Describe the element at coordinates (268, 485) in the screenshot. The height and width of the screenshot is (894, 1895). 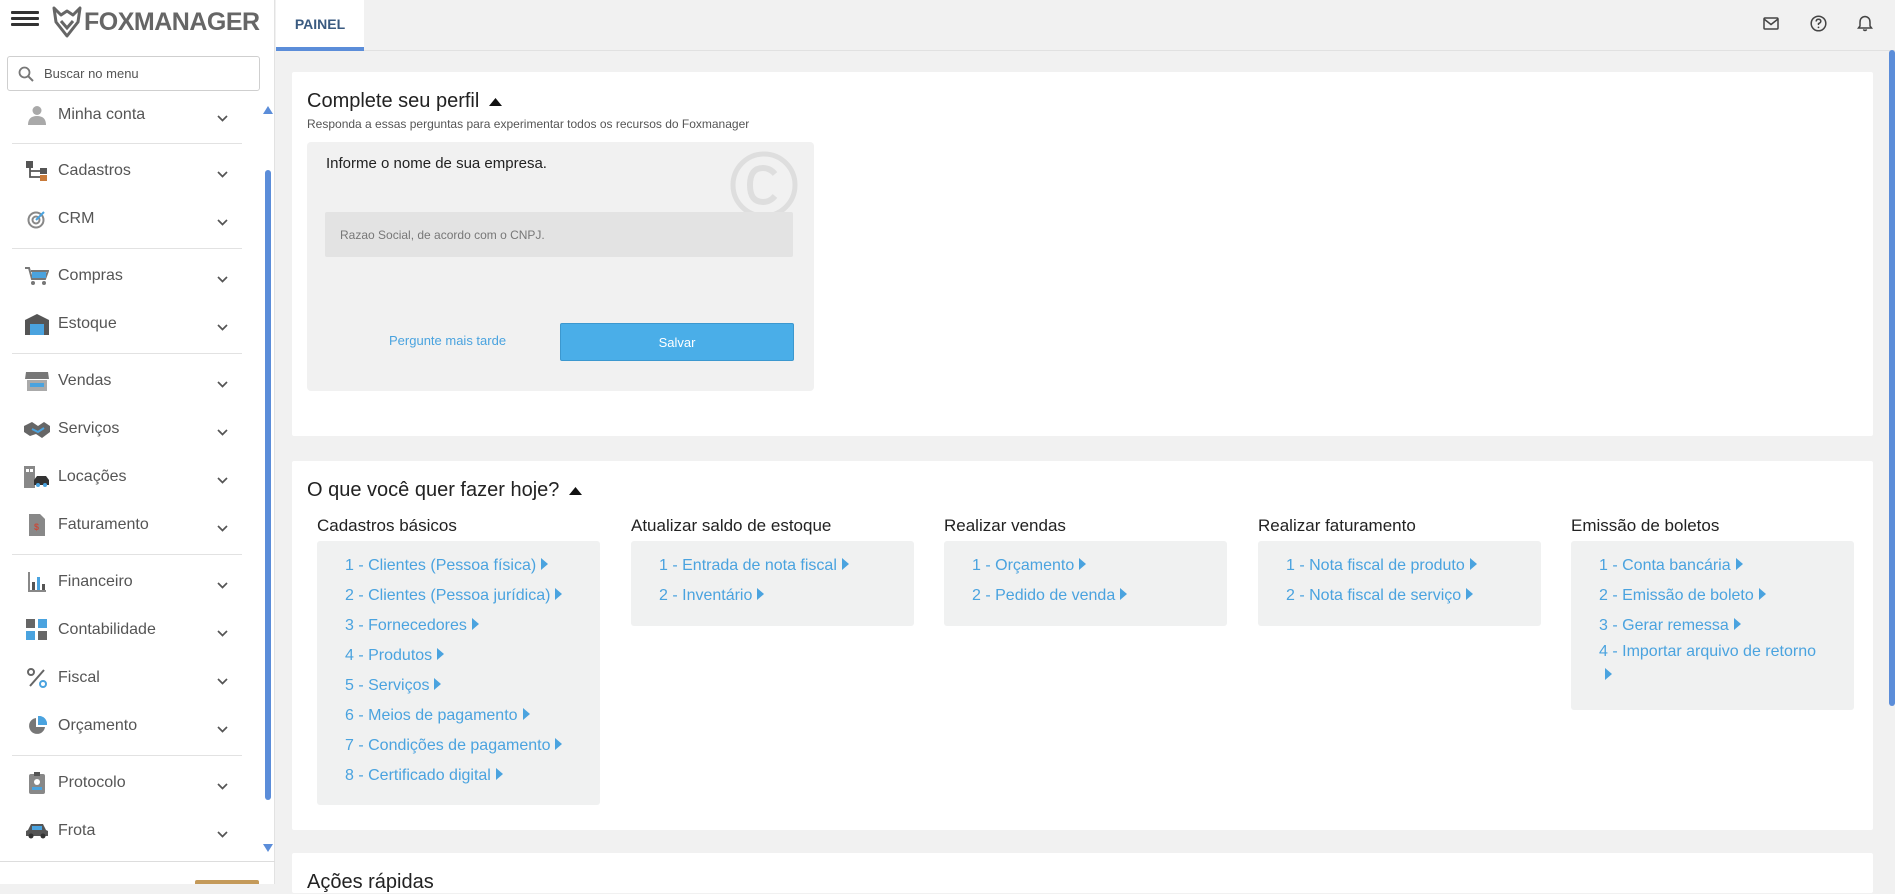
I see `sidebar-scrollbar` at that location.